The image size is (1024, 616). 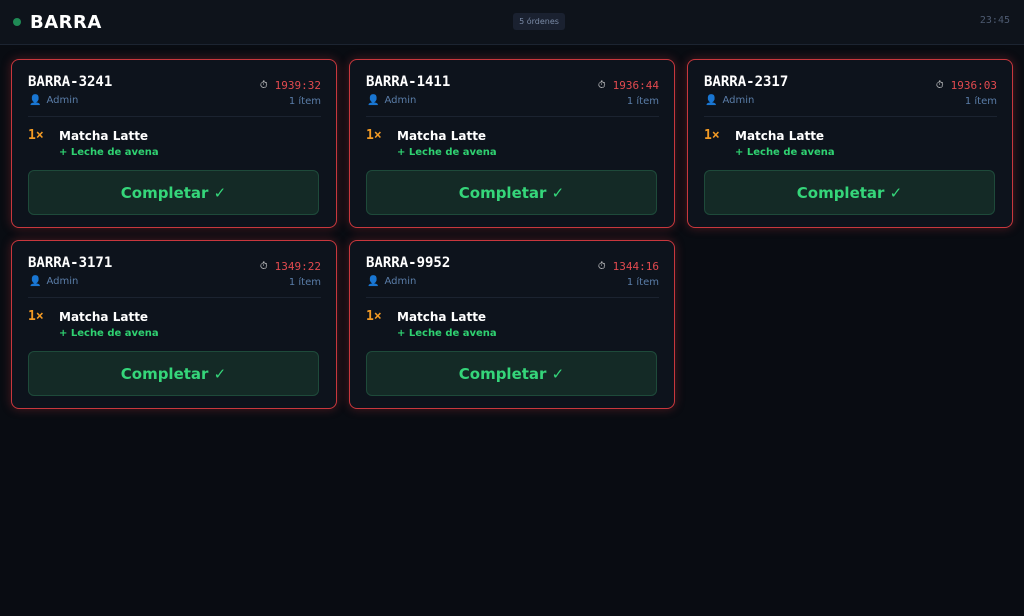 I want to click on order-timer: ⏱ 1939:32, so click(x=290, y=85).